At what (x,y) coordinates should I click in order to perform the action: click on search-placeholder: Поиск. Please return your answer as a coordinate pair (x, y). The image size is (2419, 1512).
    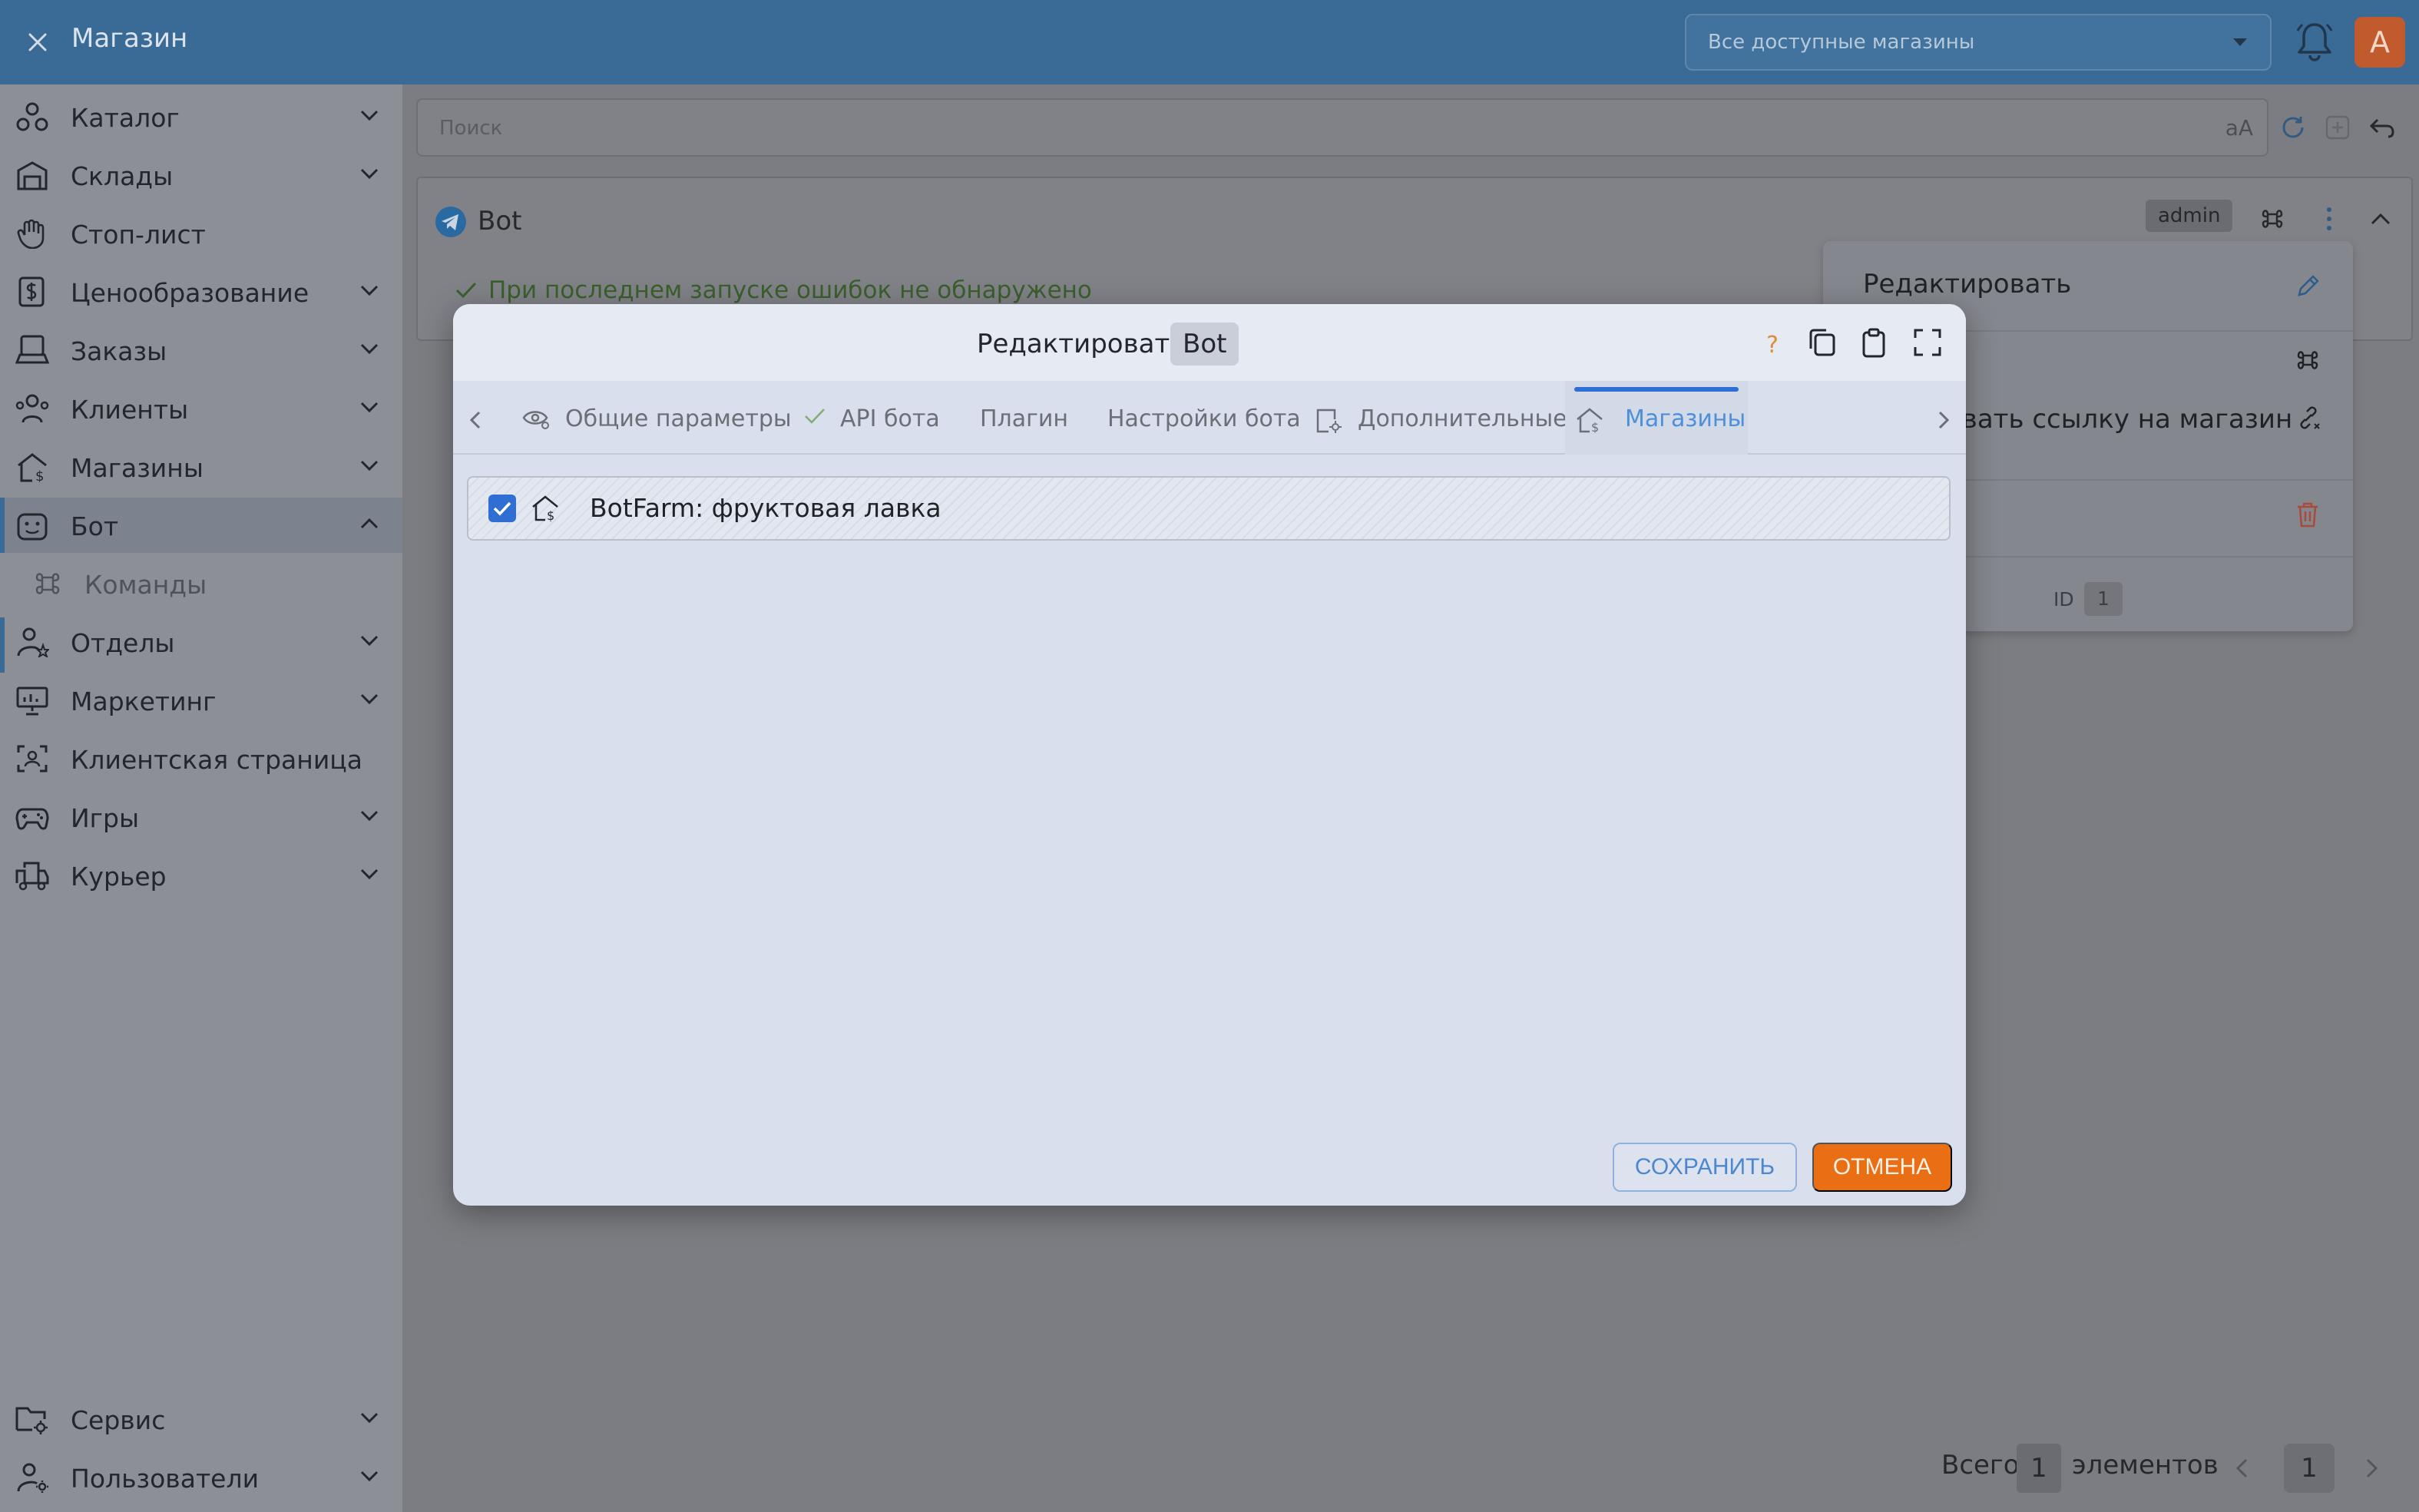
    Looking at the image, I should click on (471, 128).